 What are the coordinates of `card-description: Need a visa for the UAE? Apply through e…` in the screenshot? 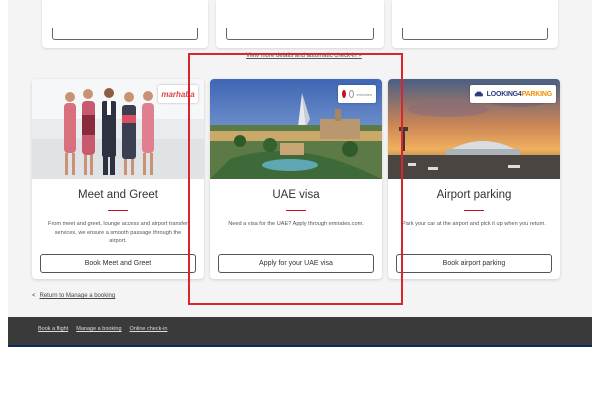 It's located at (296, 224).